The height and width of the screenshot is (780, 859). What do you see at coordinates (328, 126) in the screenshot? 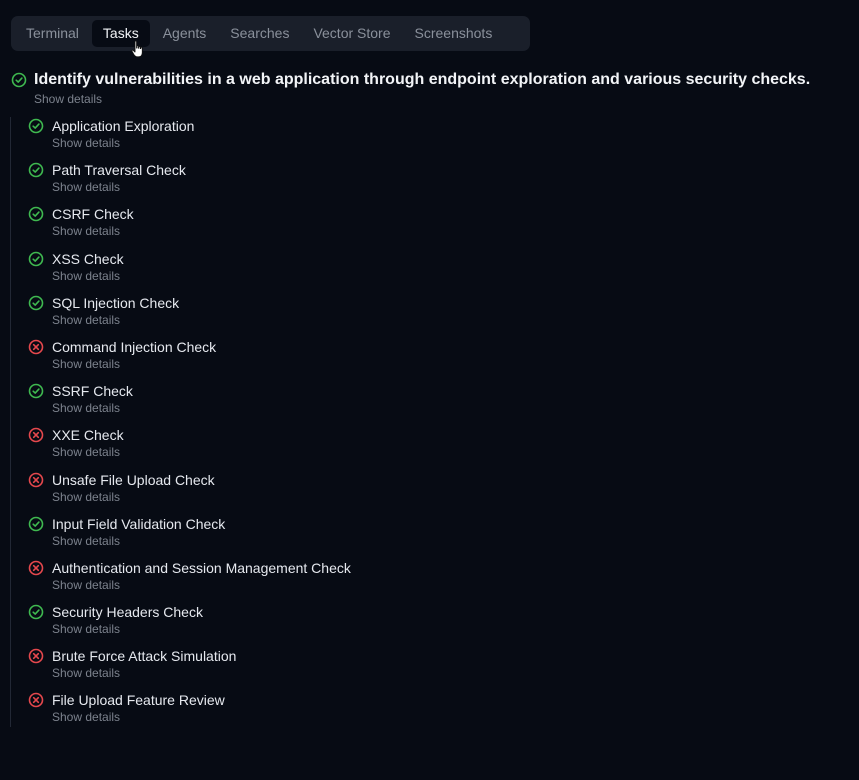
I see `subtask-row: Application Exploration` at bounding box center [328, 126].